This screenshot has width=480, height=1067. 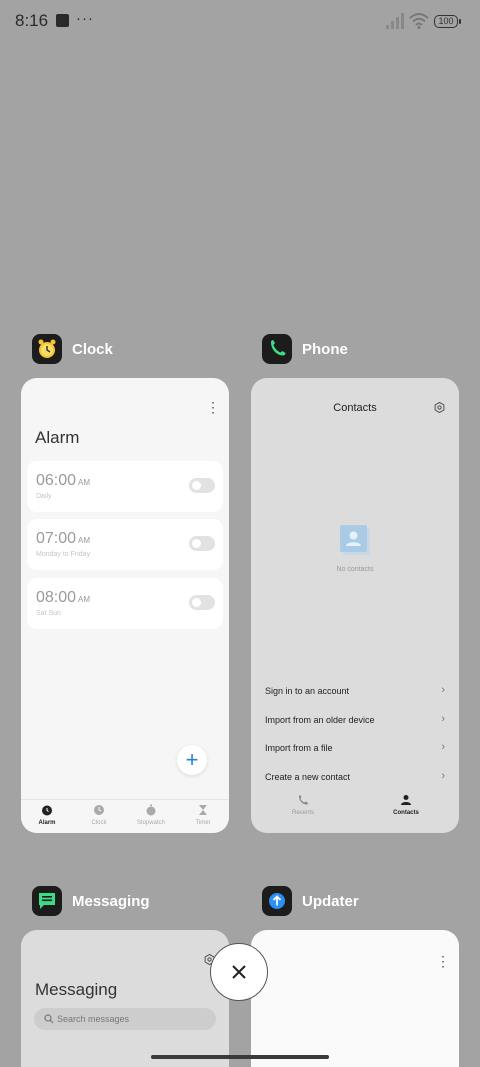 I want to click on alarm-item: 08:00 AM Sat Sun, so click(x=125, y=603).